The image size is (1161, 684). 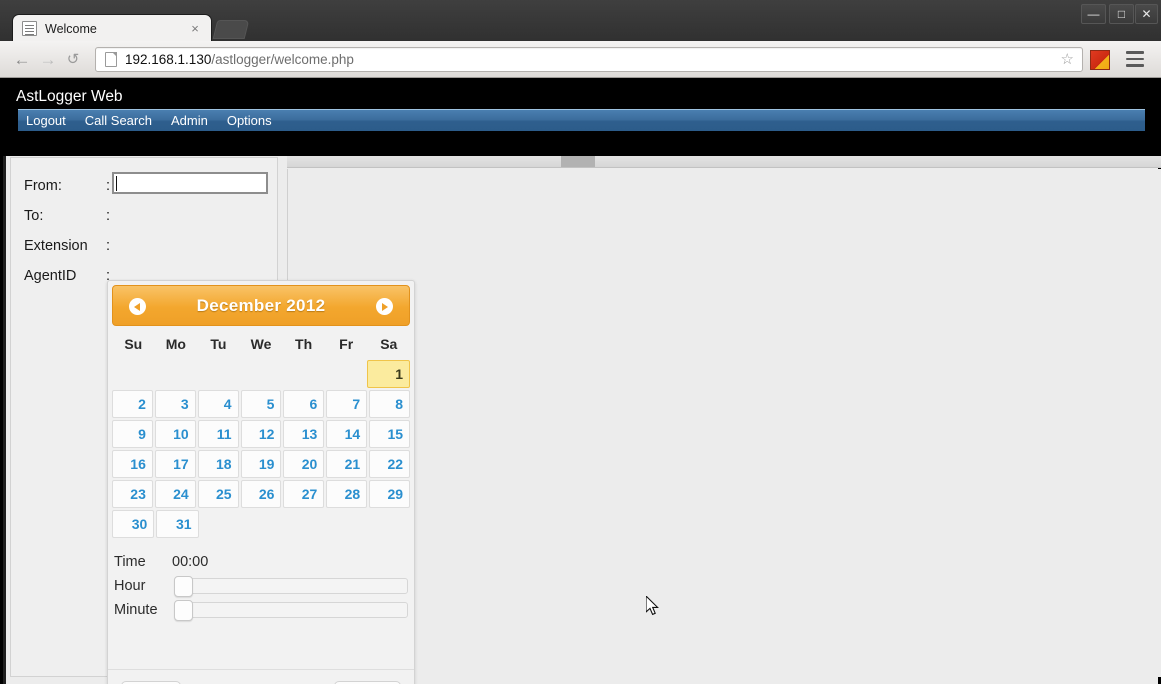 What do you see at coordinates (304, 494) in the screenshot?
I see `calendar-day-27: 27` at bounding box center [304, 494].